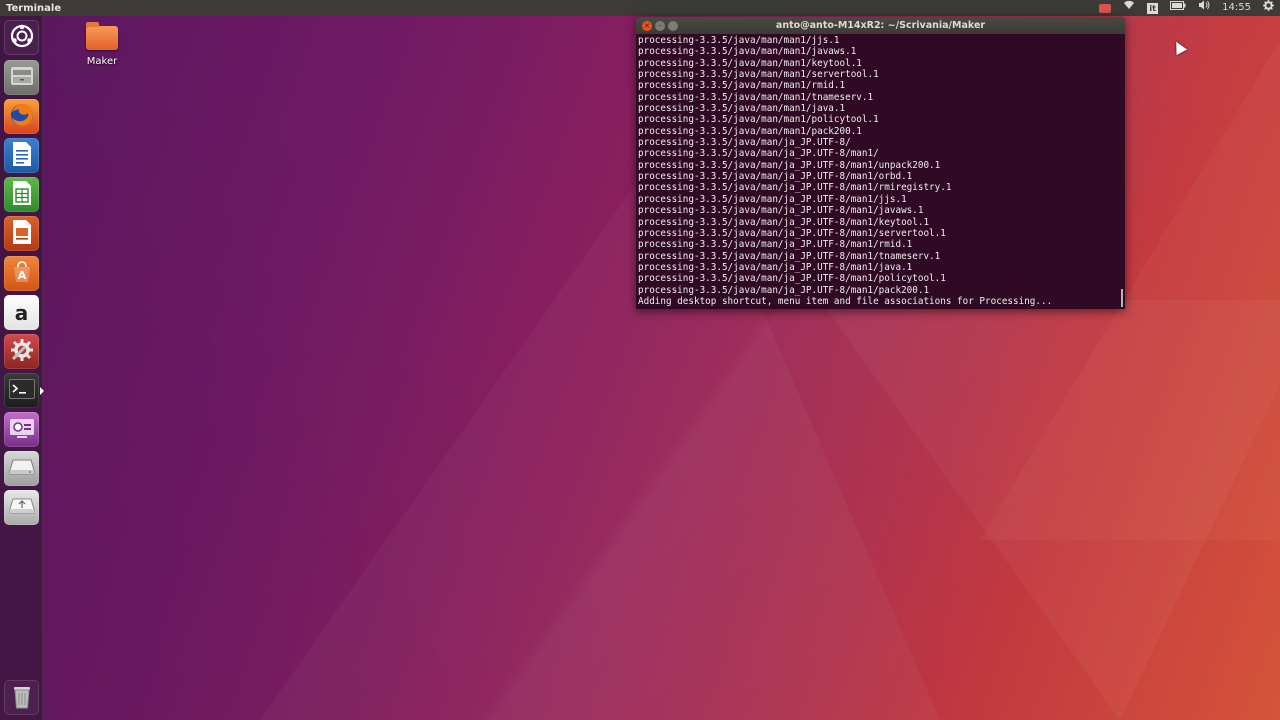 Image resolution: width=1280 pixels, height=720 pixels. I want to click on launcher-libreoffice-impress, so click(21, 233).